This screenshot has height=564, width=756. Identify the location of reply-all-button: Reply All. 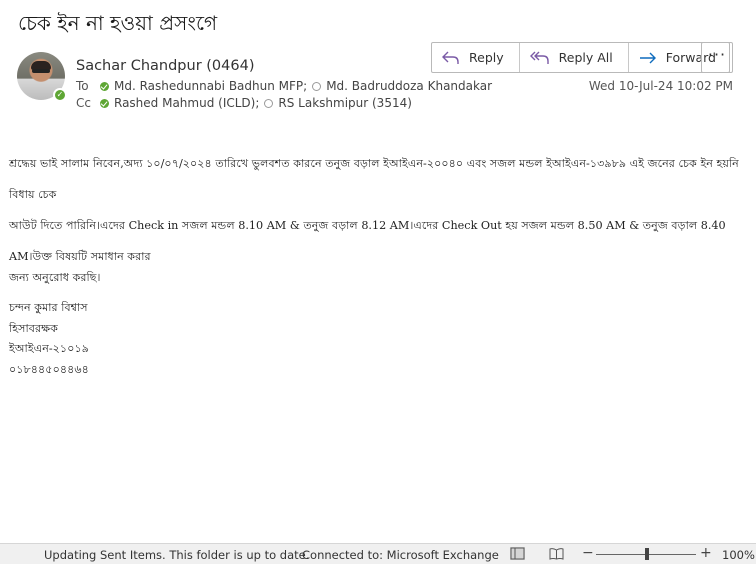
(574, 57).